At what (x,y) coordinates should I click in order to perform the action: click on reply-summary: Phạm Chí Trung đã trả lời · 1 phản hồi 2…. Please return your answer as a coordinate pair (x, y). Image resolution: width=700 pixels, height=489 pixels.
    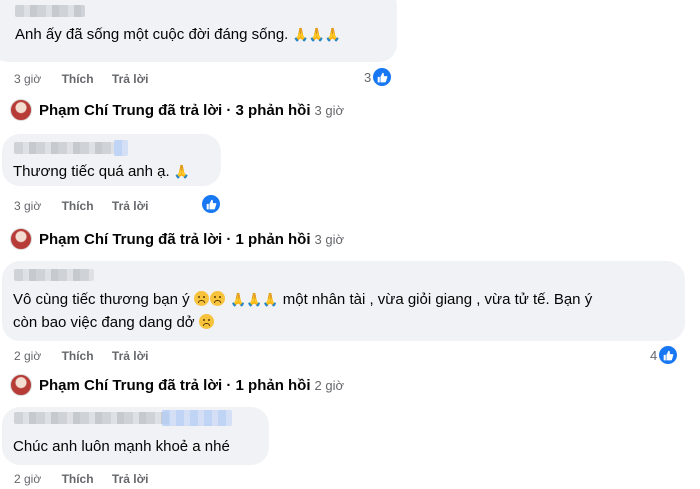
    Looking at the image, I should click on (177, 385).